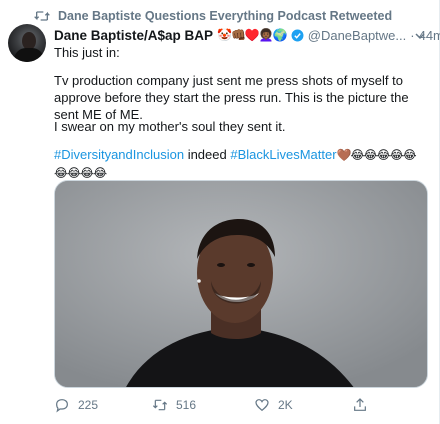  What do you see at coordinates (88, 405) in the screenshot?
I see `reply-count: 225` at bounding box center [88, 405].